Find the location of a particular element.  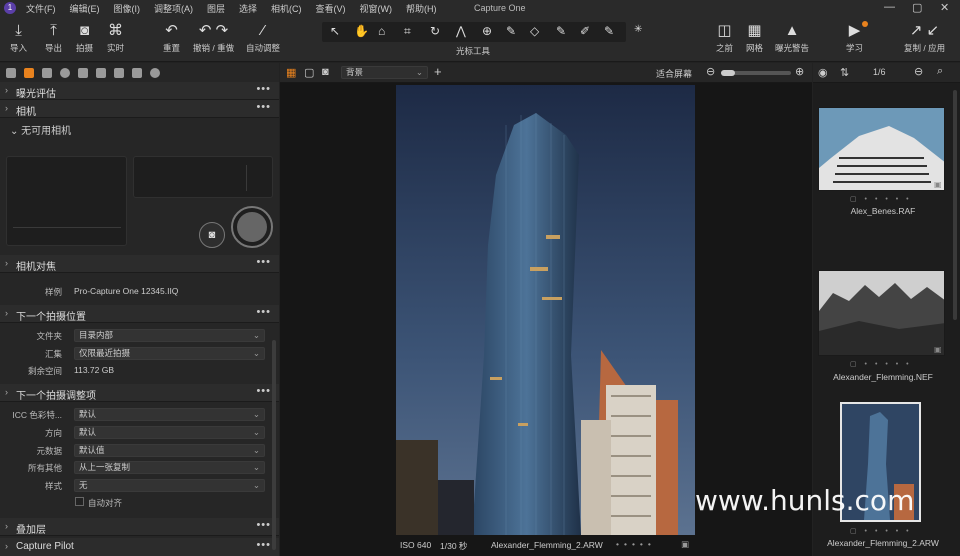

styles-label: 样式 is located at coordinates (53, 486).